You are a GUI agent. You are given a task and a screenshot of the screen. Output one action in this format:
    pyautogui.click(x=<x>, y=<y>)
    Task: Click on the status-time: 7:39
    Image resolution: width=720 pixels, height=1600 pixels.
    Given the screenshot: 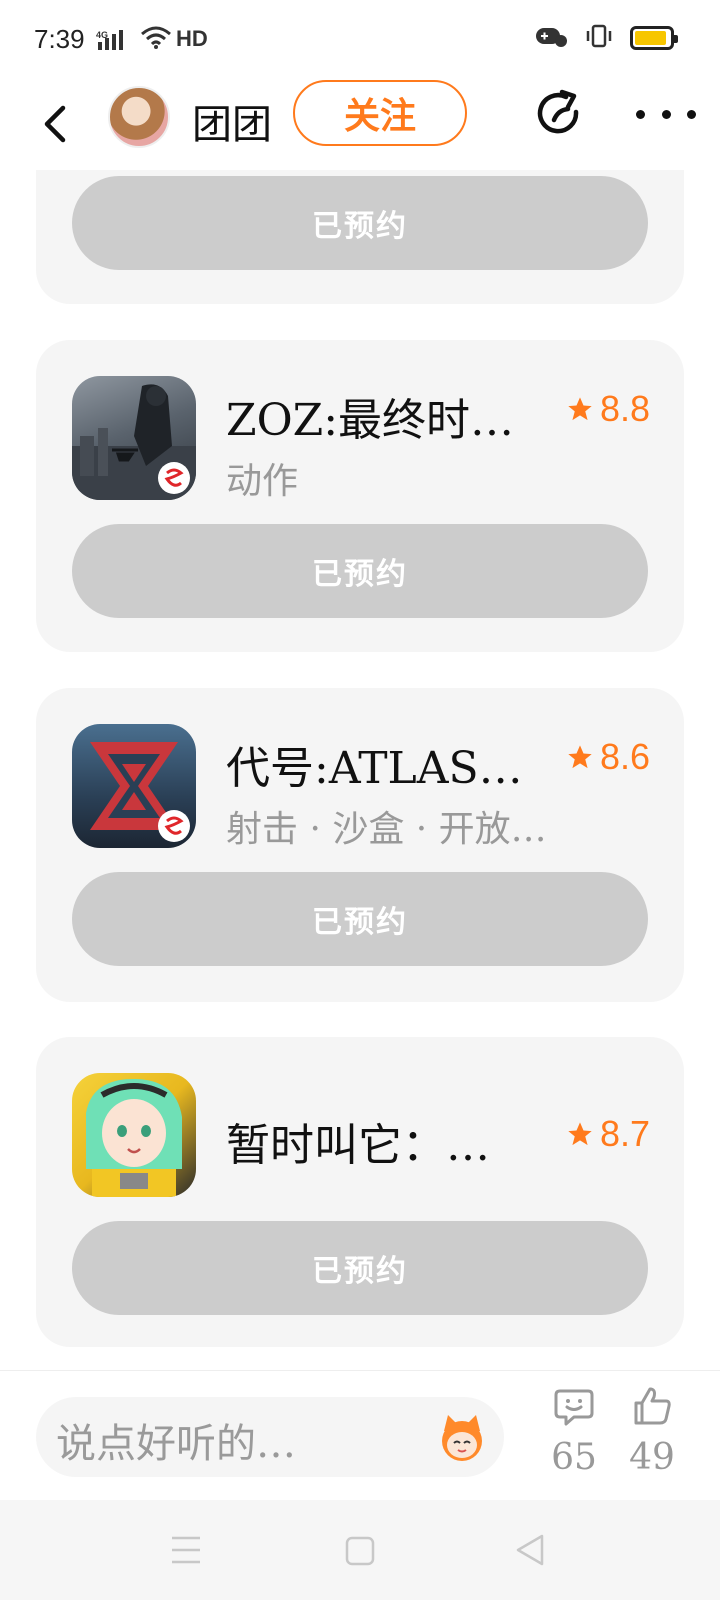 What is the action you would take?
    pyautogui.click(x=59, y=39)
    